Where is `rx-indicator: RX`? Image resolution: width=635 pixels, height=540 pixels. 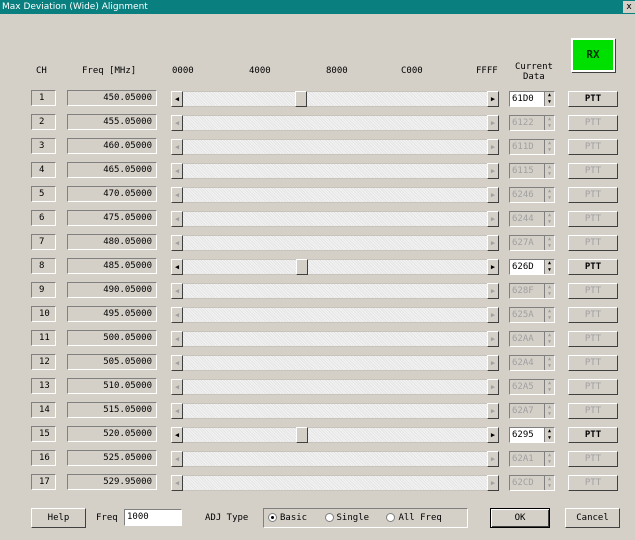
rx-indicator: RX is located at coordinates (593, 55).